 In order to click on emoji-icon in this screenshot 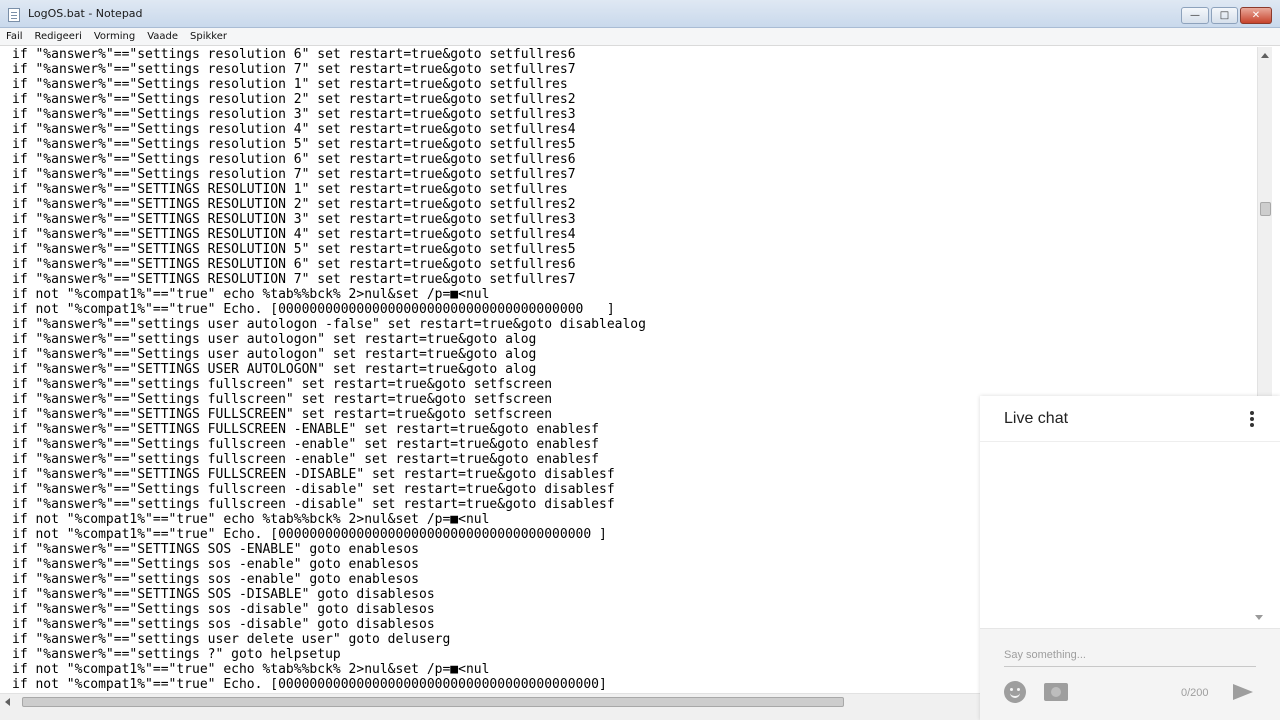, I will do `click(1015, 692)`.